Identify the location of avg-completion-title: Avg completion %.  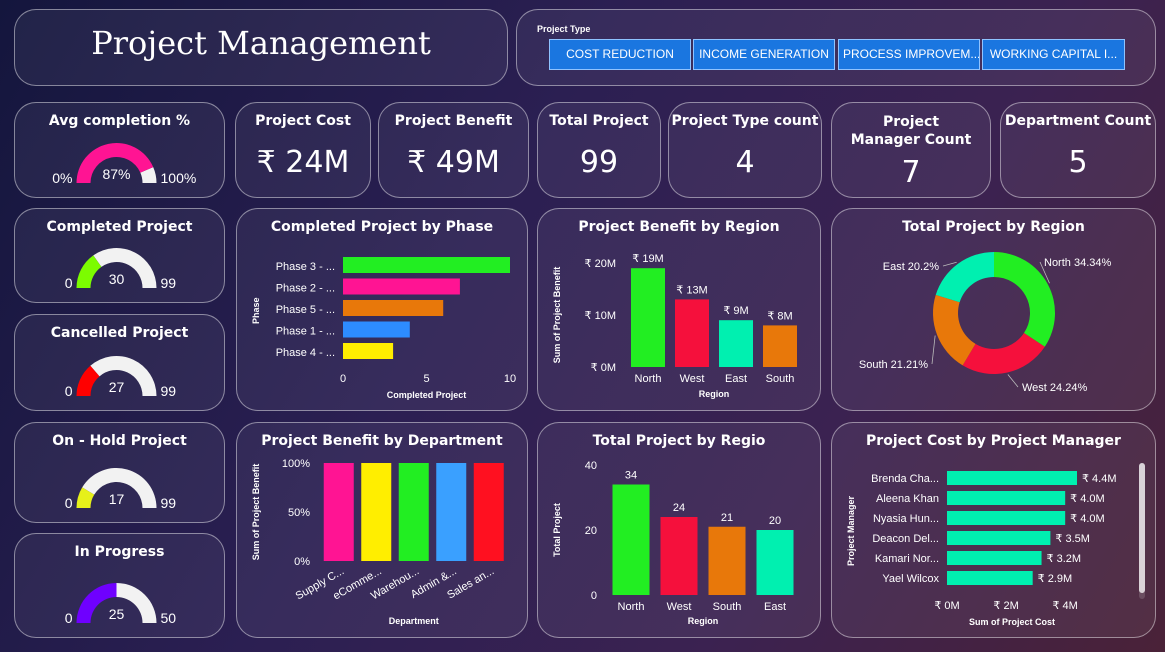
(119, 121).